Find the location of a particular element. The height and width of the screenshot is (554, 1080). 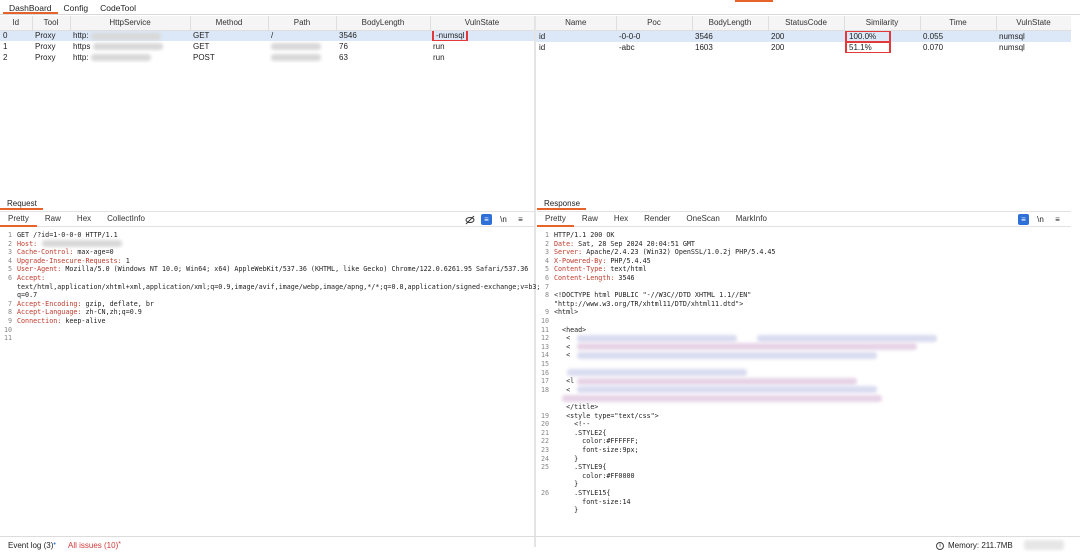

cell-method: POST is located at coordinates (204, 57).